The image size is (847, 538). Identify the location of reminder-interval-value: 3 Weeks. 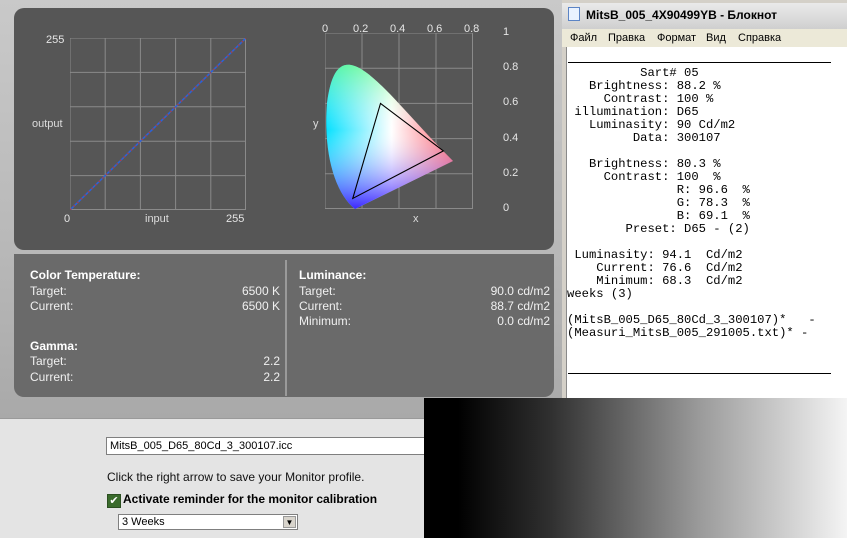
(143, 522).